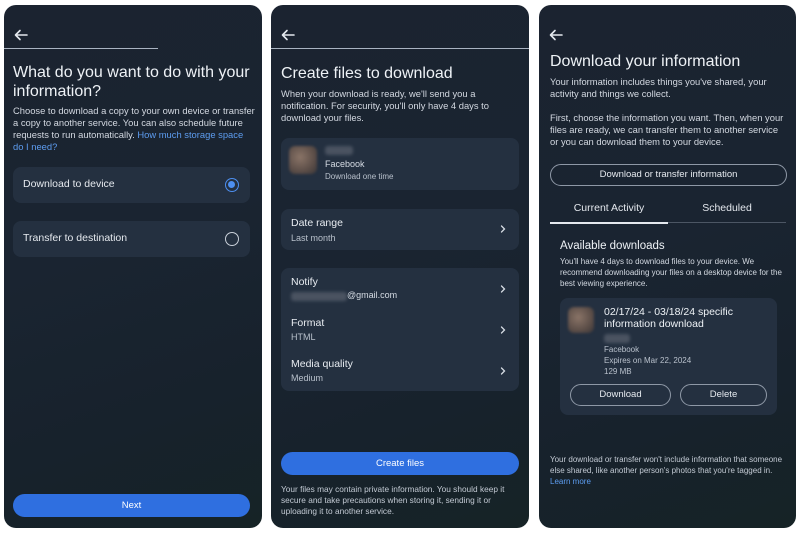  I want to click on date-range-value: Last month, so click(313, 238).